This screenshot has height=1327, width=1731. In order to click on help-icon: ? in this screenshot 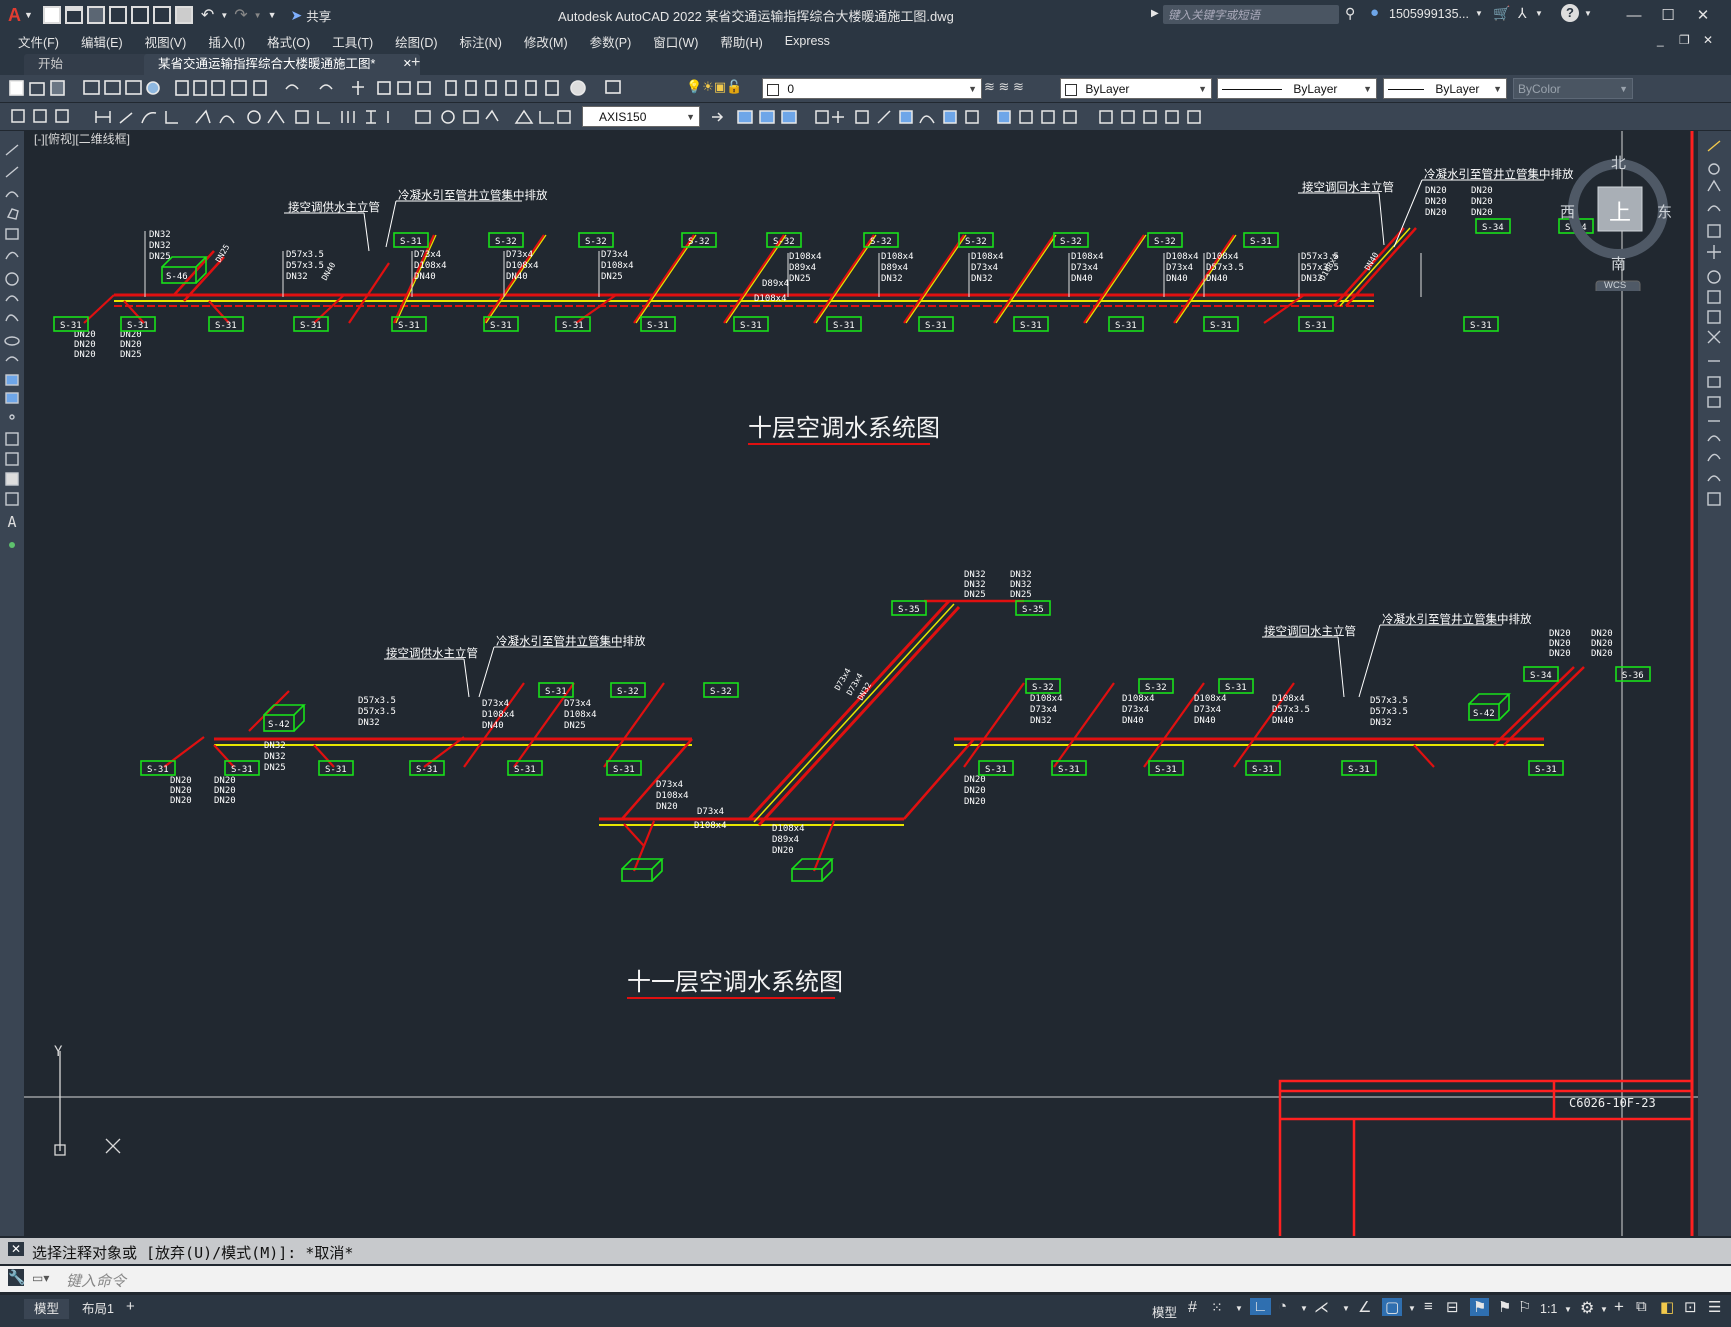, I will do `click(1570, 13)`.